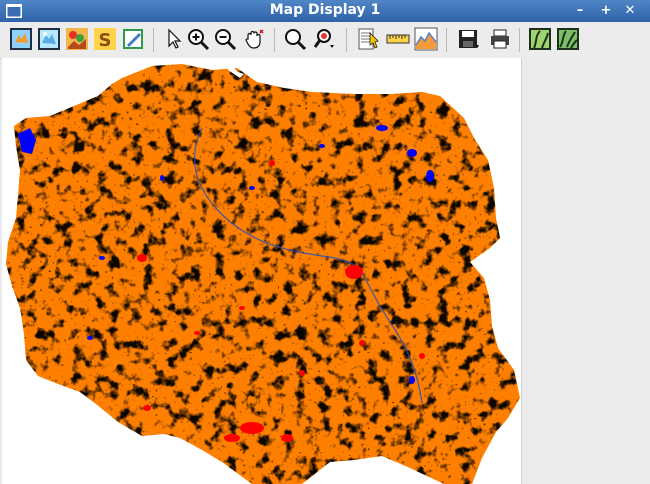 The width and height of the screenshot is (650, 484). What do you see at coordinates (133, 39) in the screenshot?
I see `overlay-edit-icon` at bounding box center [133, 39].